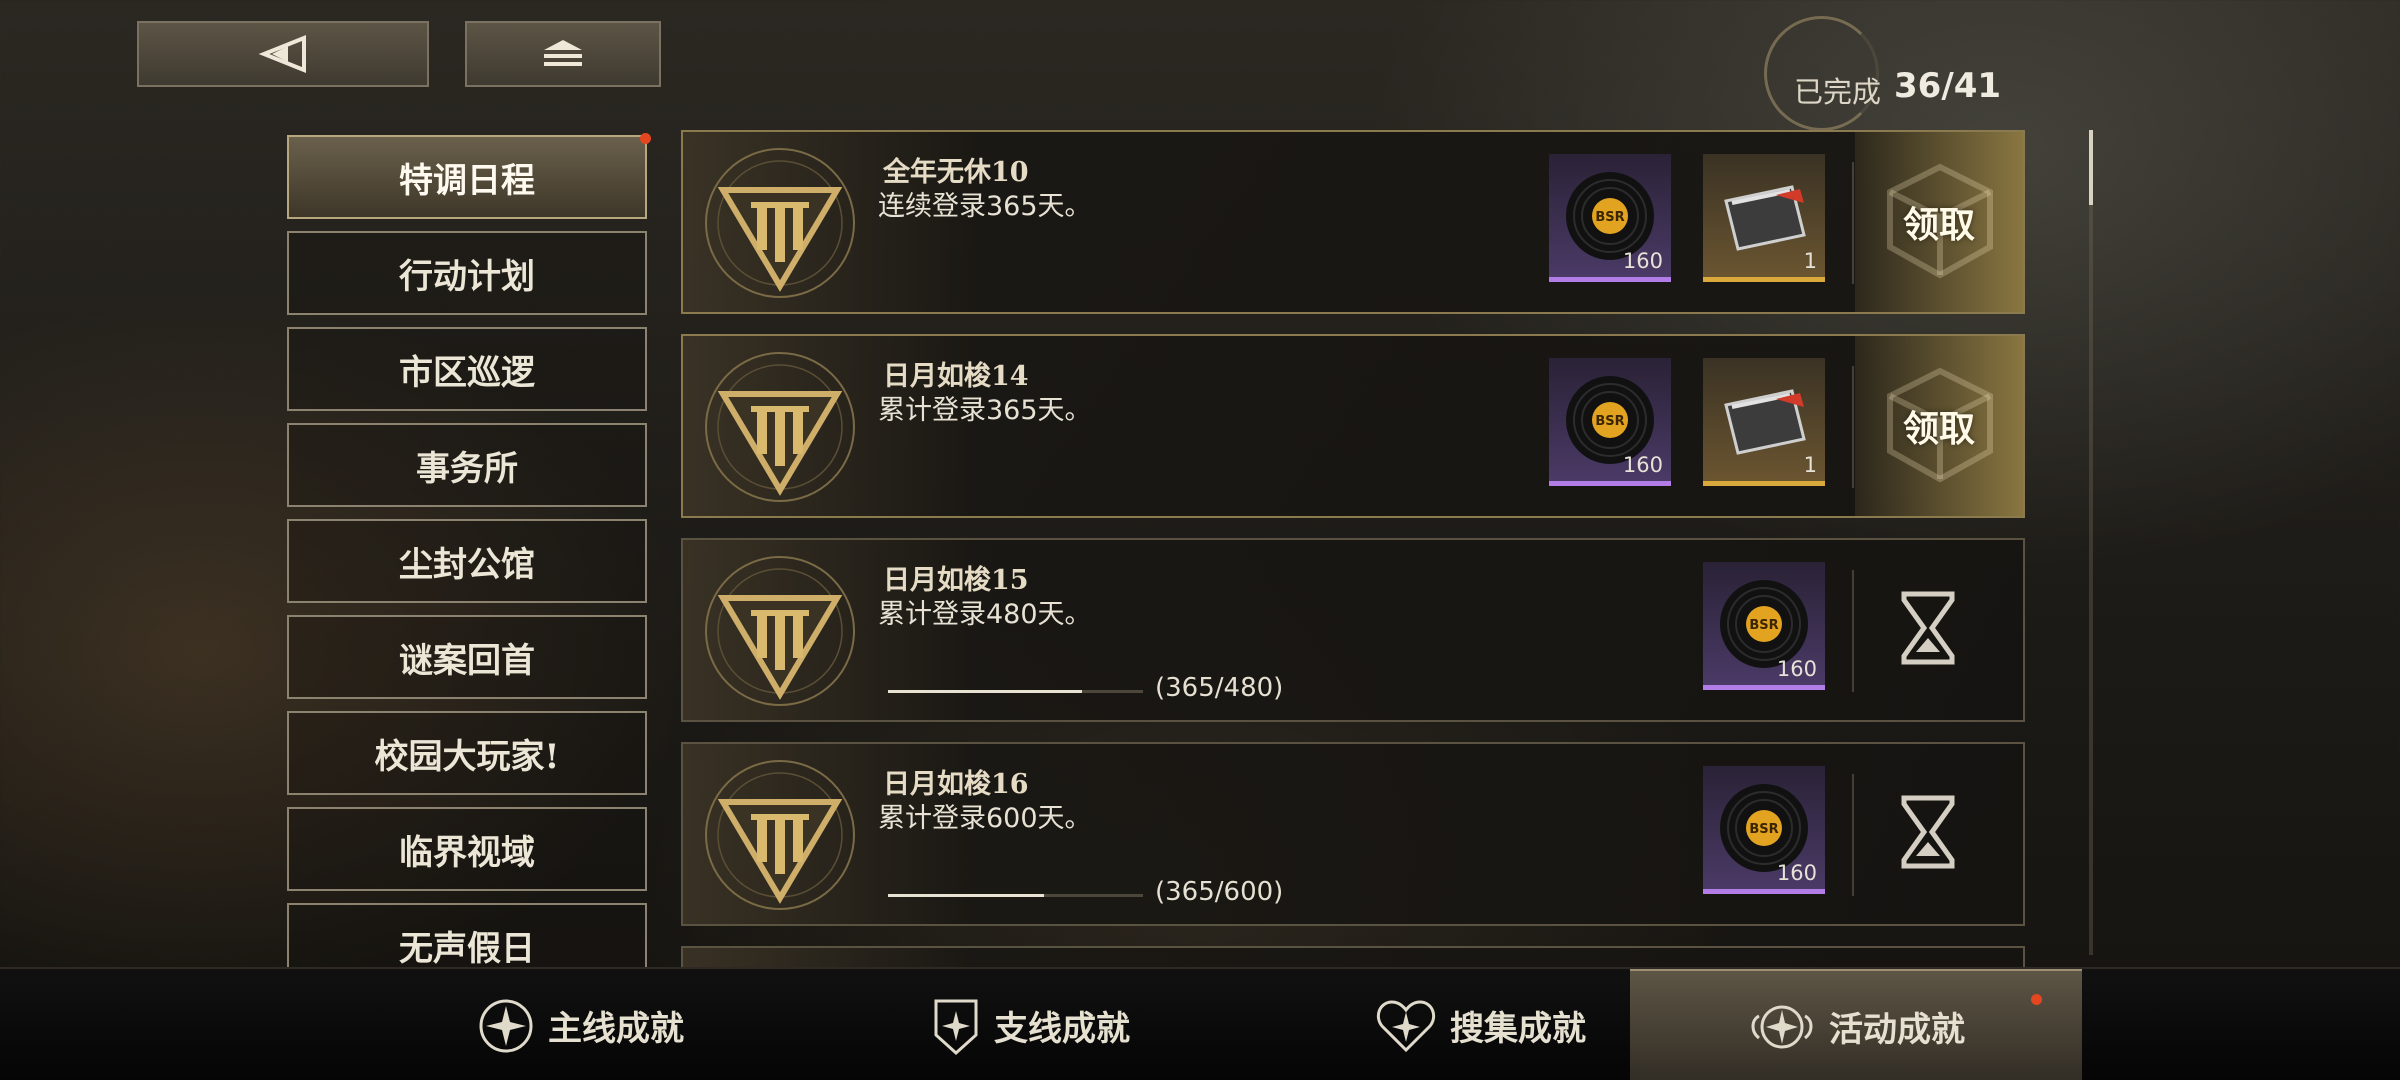  I want to click on sidebar-item-campus-player: 校园大玩家!, so click(467, 753).